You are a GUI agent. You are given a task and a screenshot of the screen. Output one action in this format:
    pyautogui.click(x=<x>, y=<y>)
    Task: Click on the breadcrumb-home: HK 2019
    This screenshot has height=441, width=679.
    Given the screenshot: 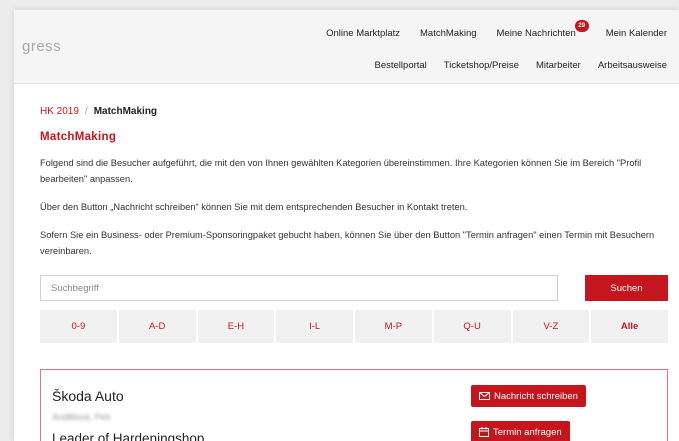 What is the action you would take?
    pyautogui.click(x=59, y=111)
    